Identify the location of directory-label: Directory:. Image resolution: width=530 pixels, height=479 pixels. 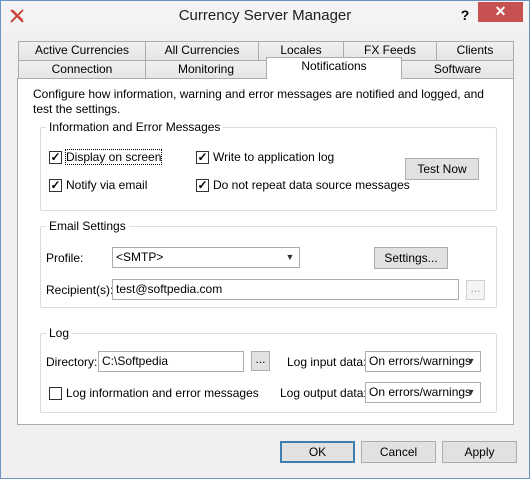
(72, 362).